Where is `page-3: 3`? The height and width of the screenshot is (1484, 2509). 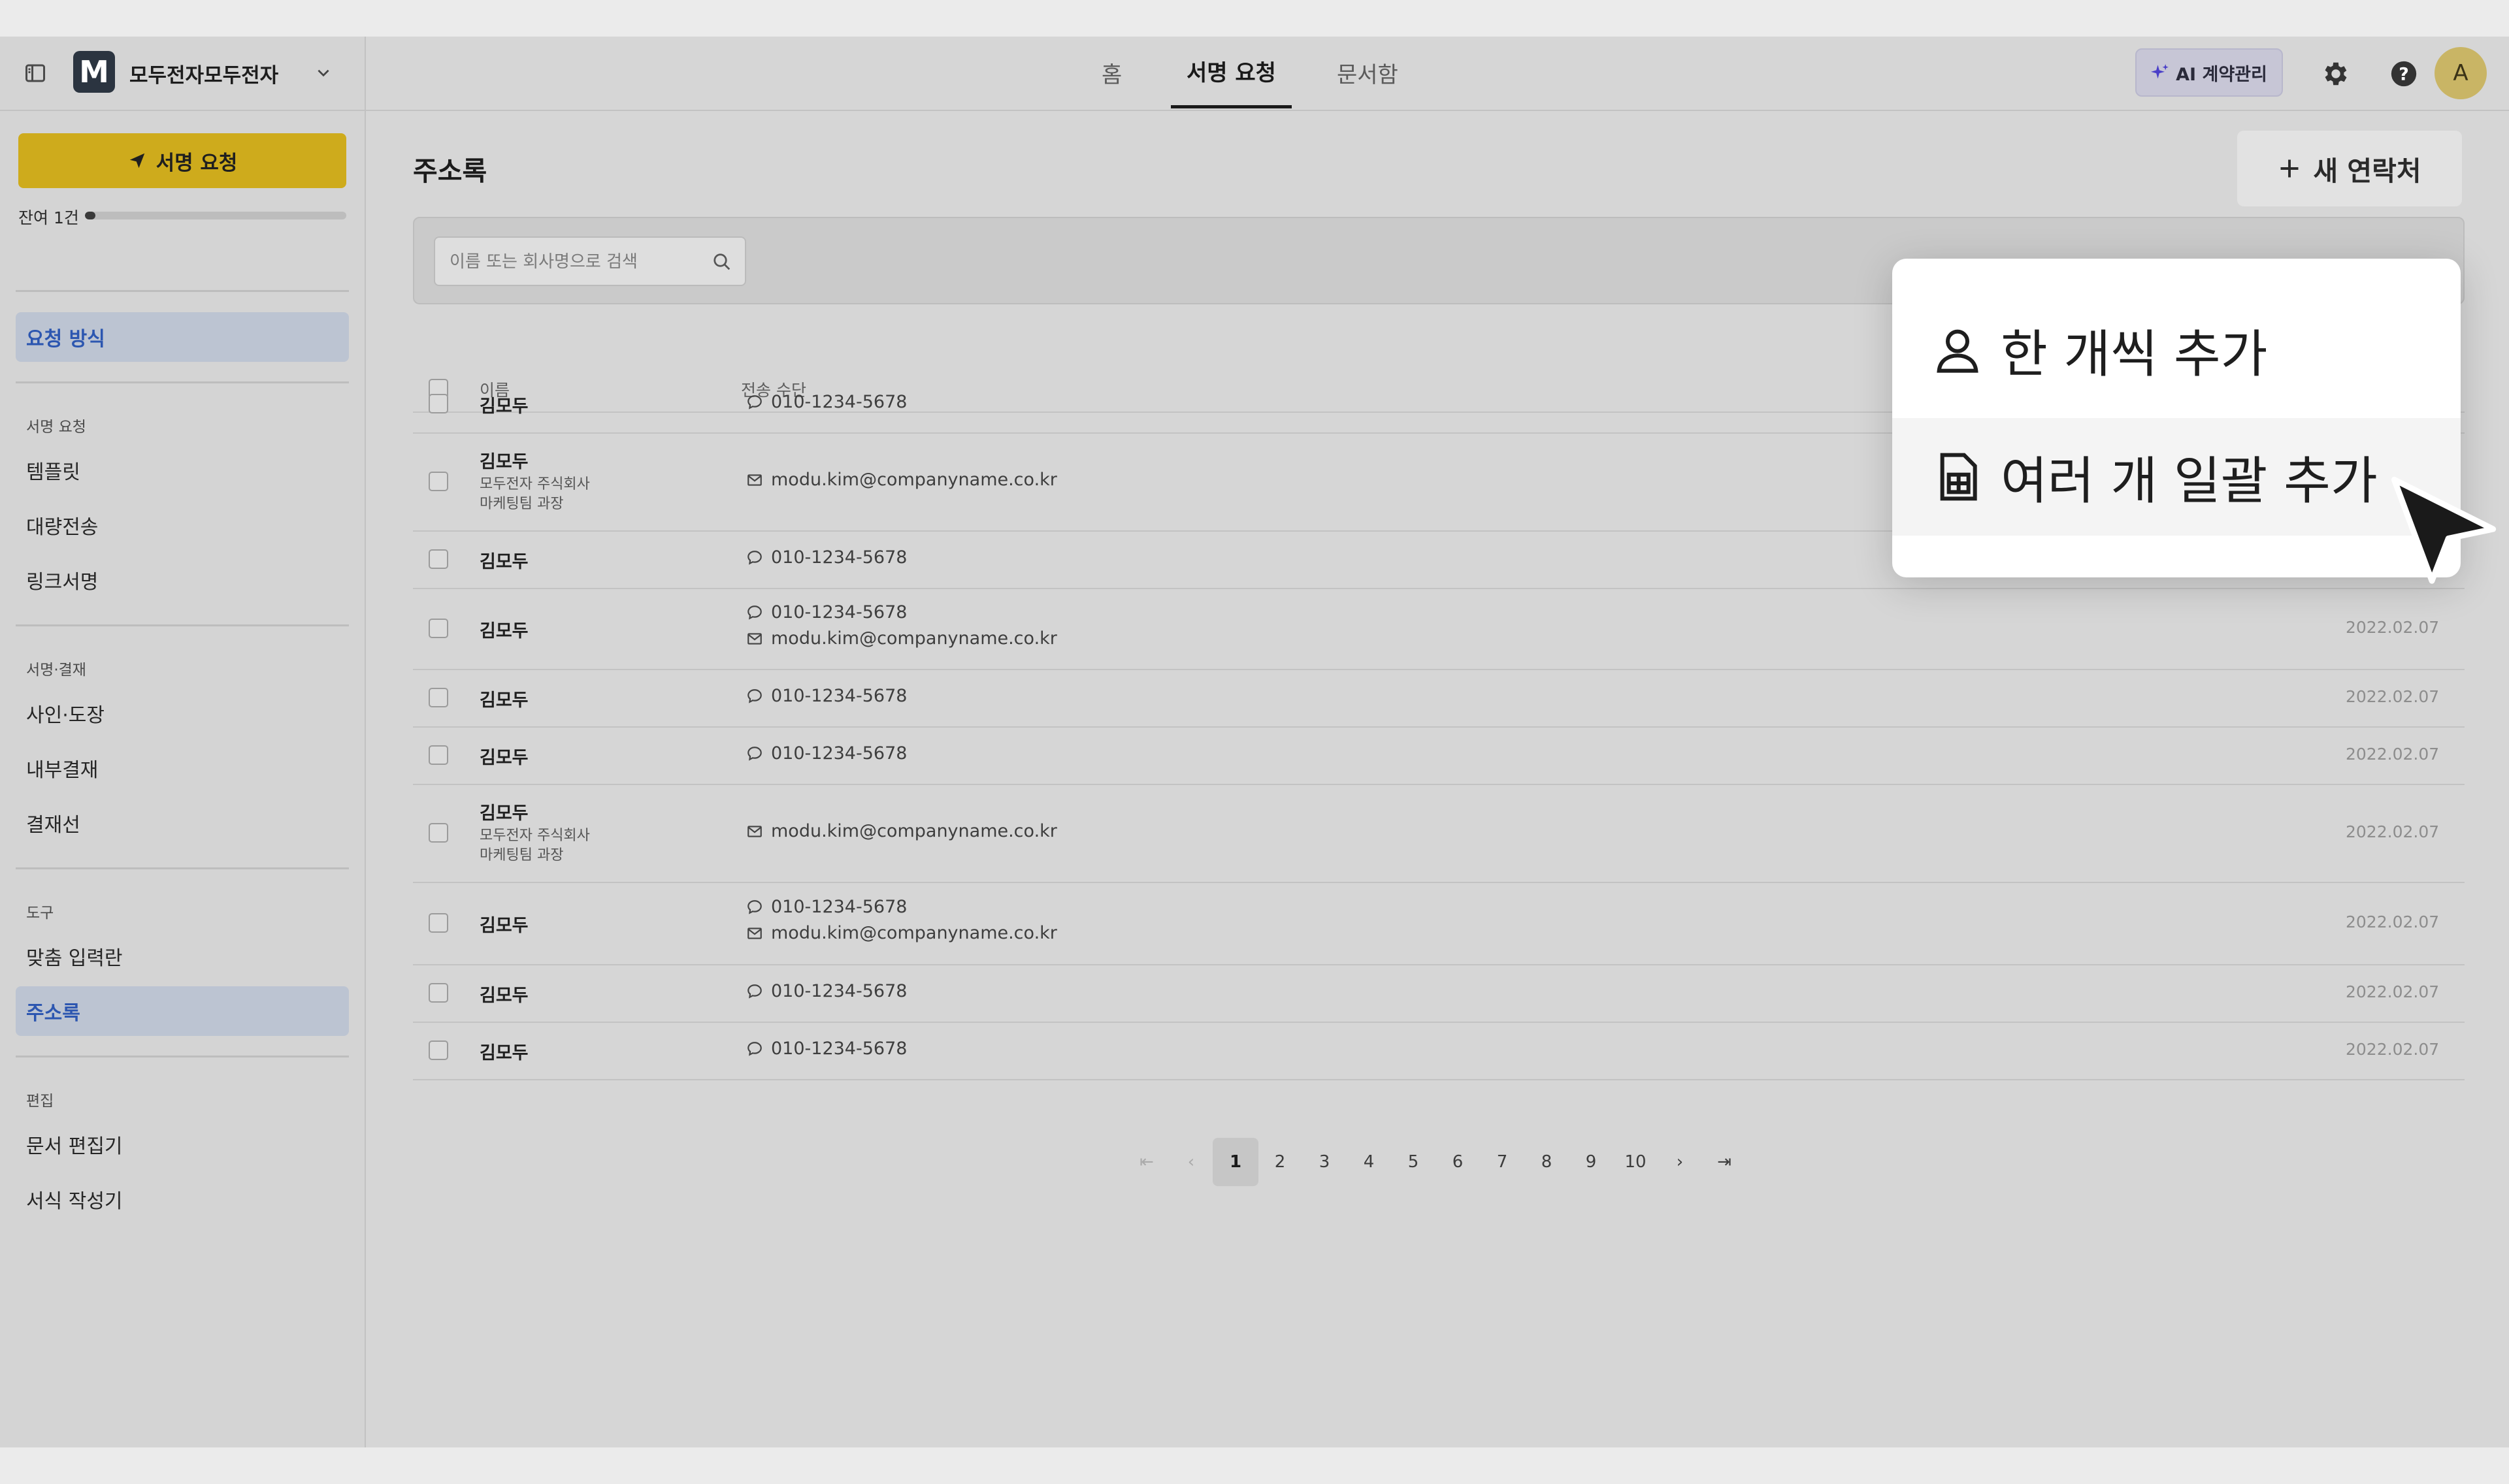 page-3: 3 is located at coordinates (1324, 1162).